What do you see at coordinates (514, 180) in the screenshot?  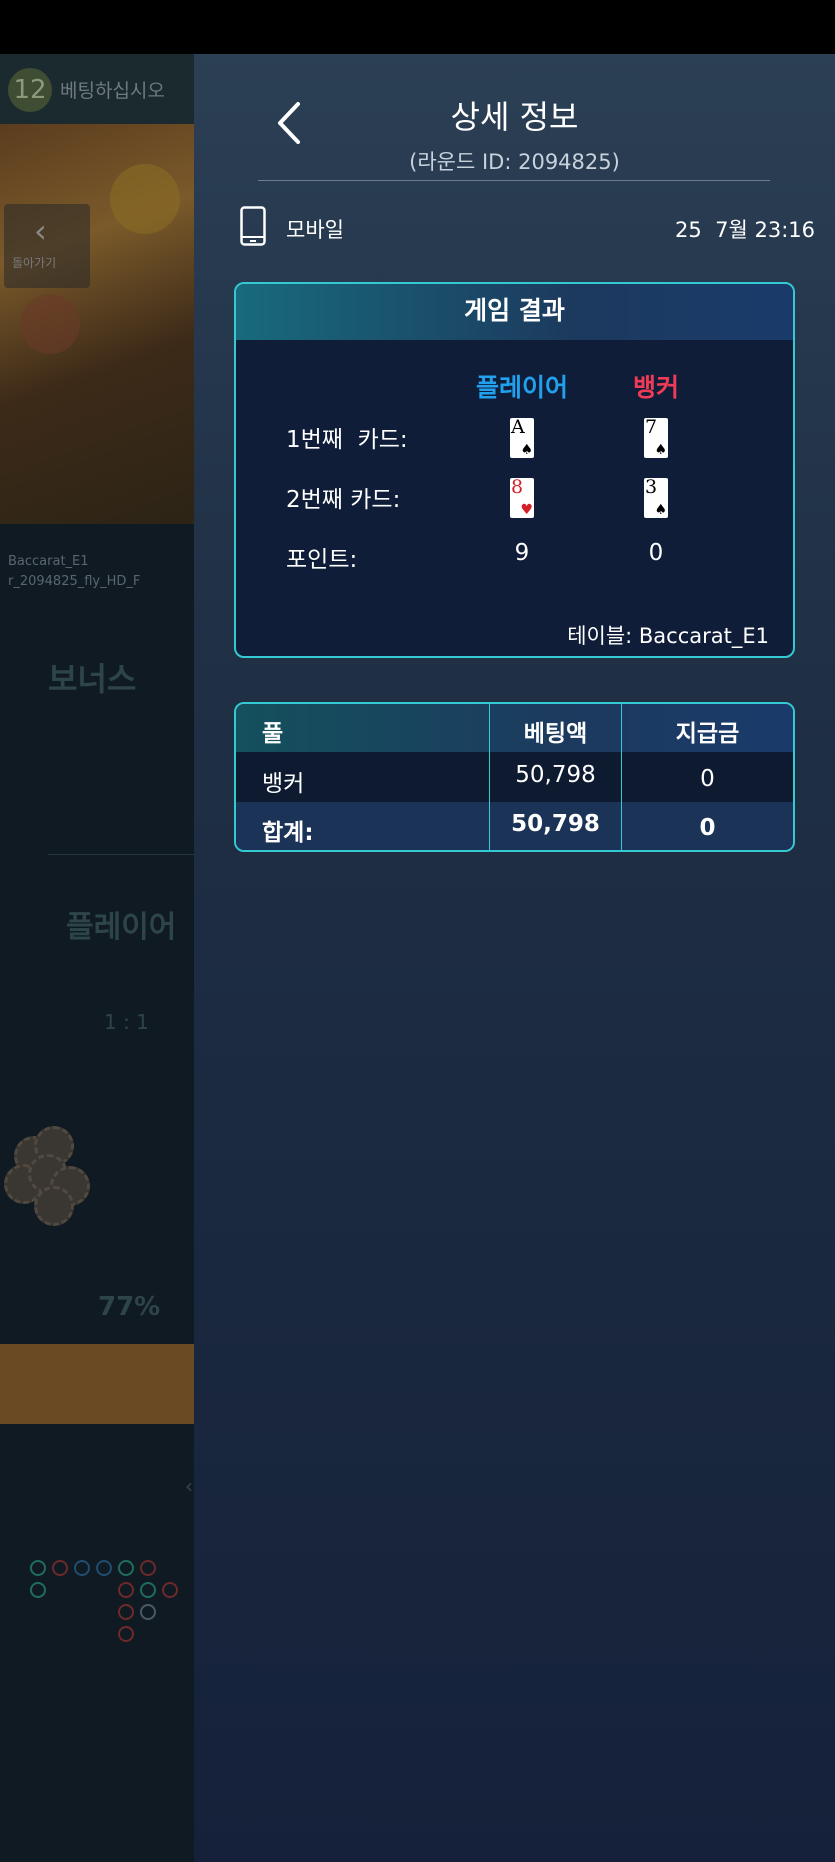 I see `divider` at bounding box center [514, 180].